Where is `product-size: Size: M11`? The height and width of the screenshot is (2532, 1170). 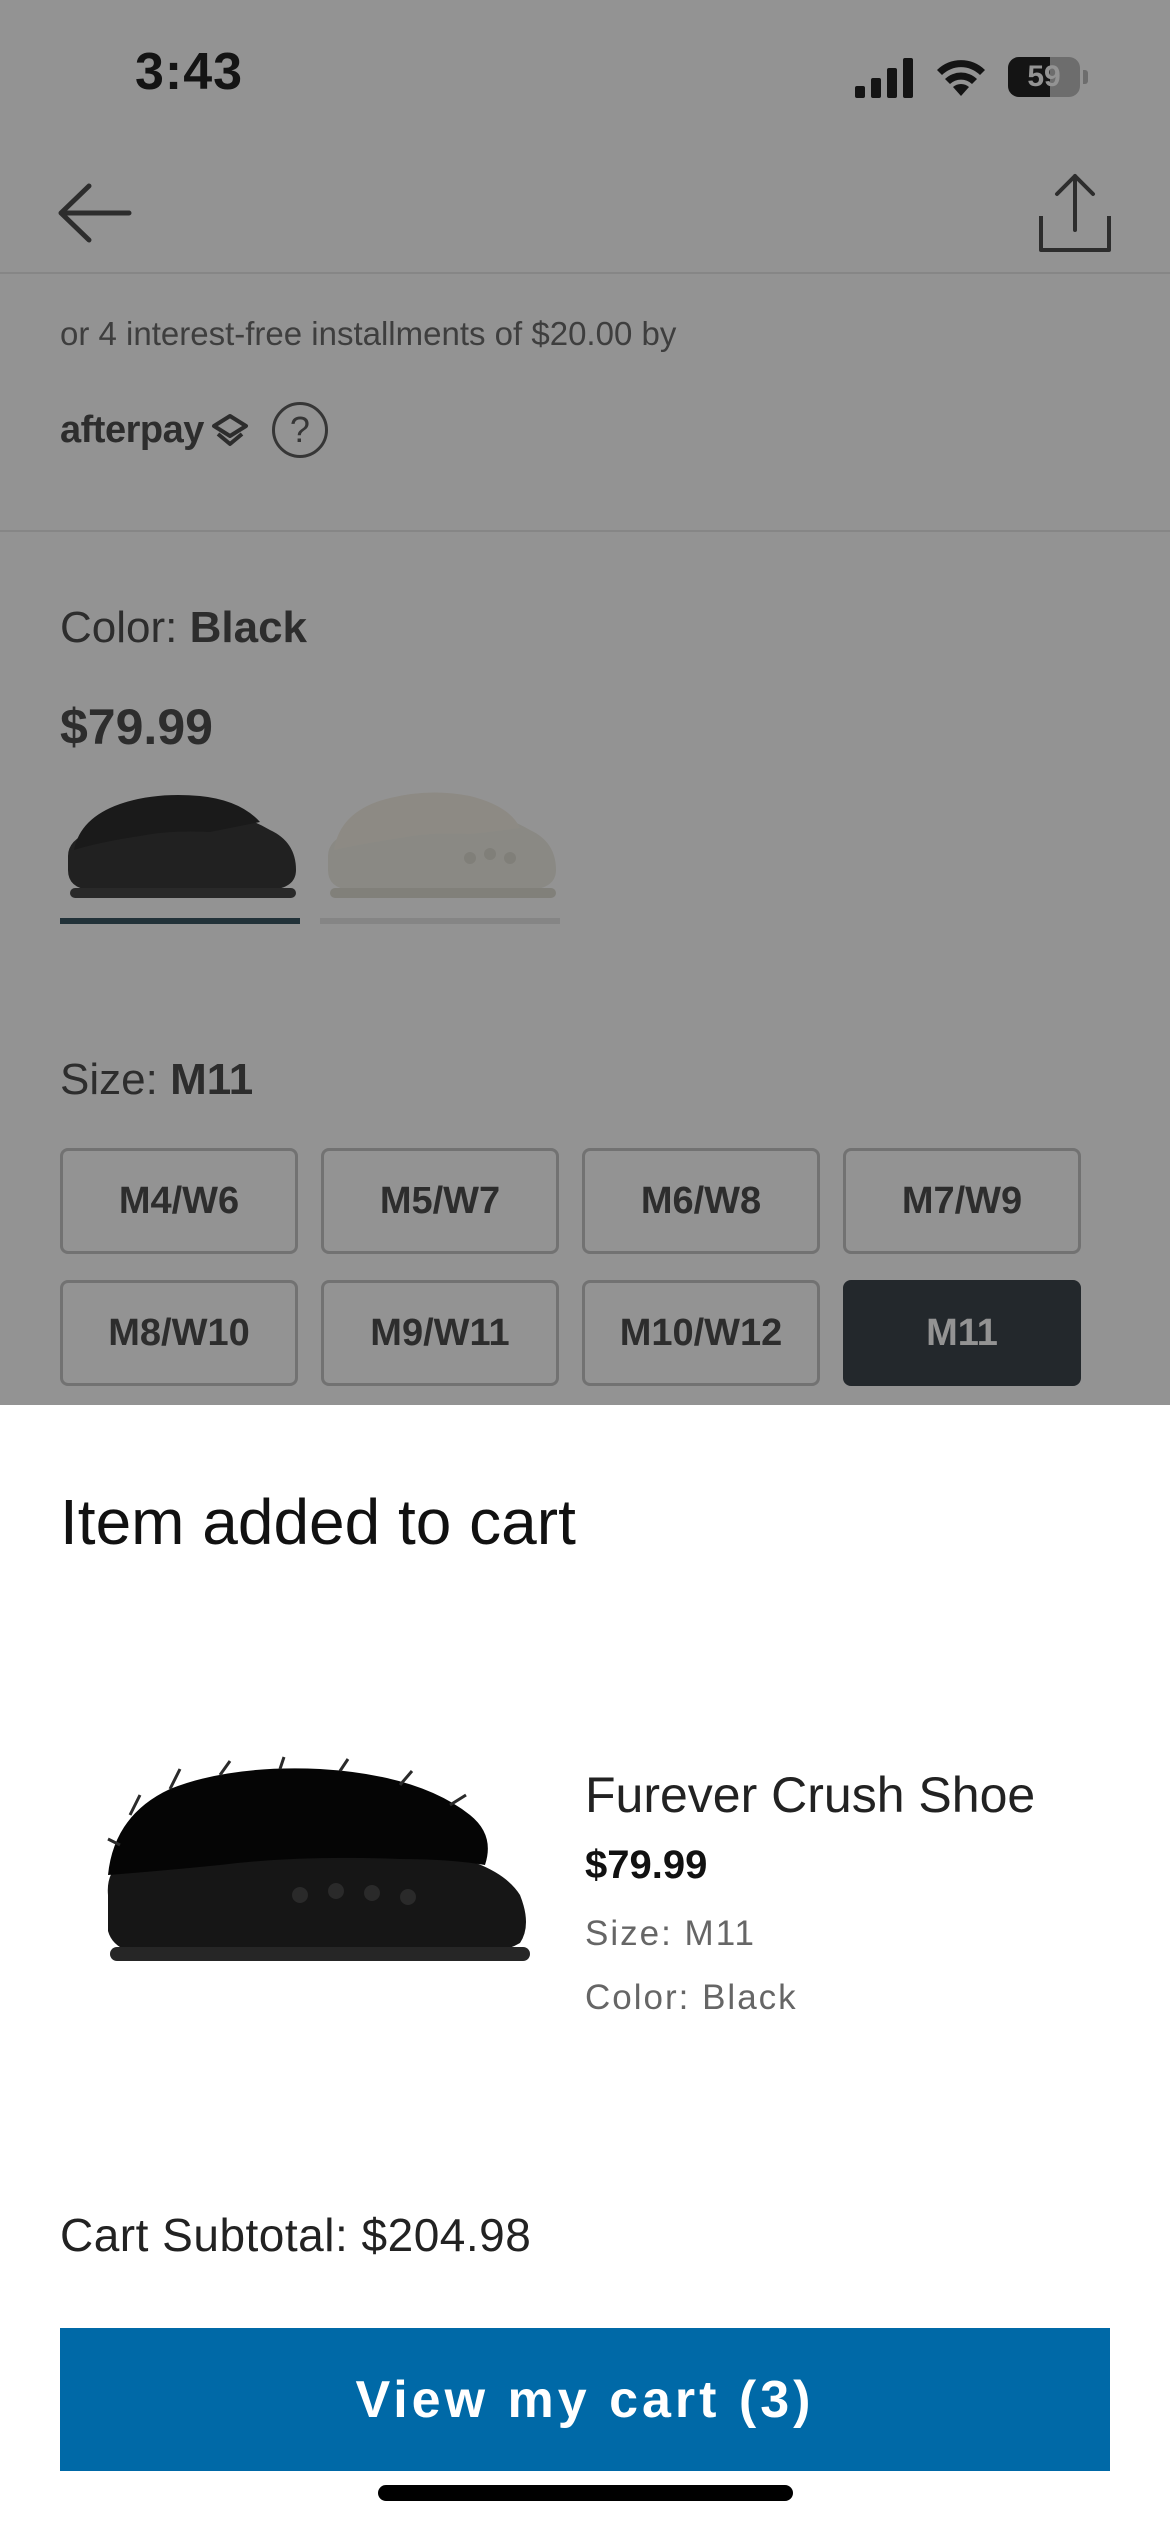 product-size: Size: M11 is located at coordinates (671, 1933).